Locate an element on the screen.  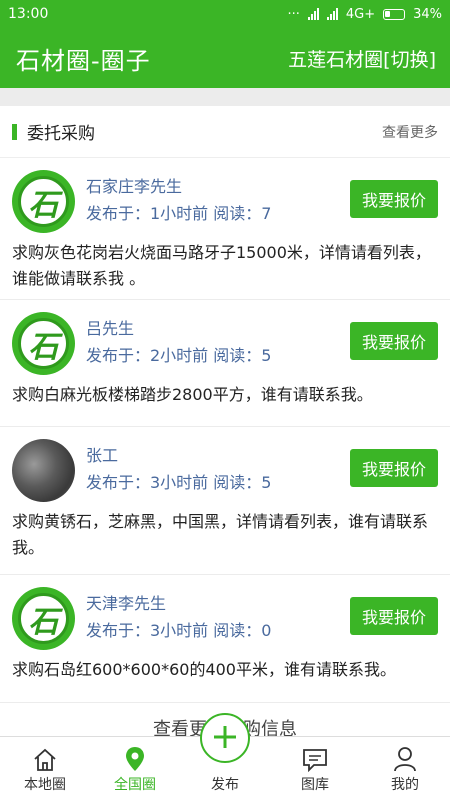
app-bar: 石材圈-圈子 五莲石材圈[切换] is located at coordinates (225, 58).